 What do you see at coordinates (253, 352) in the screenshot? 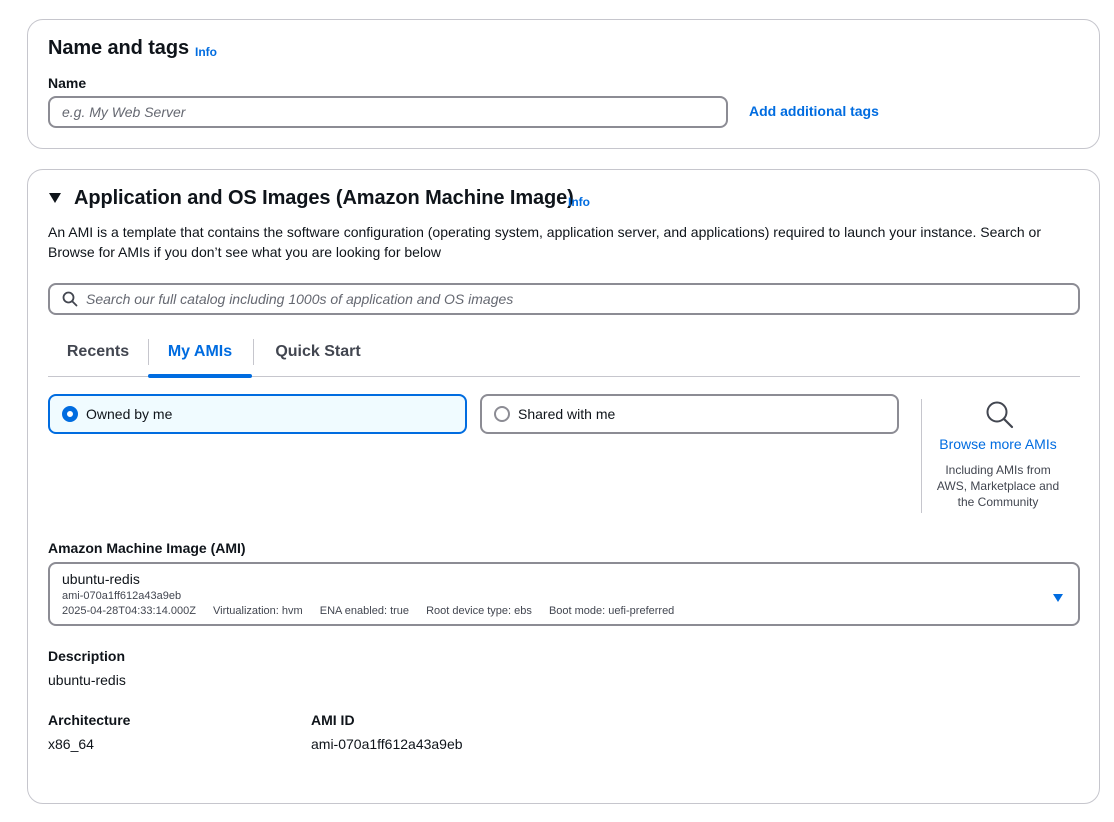
I see `tab-divider` at bounding box center [253, 352].